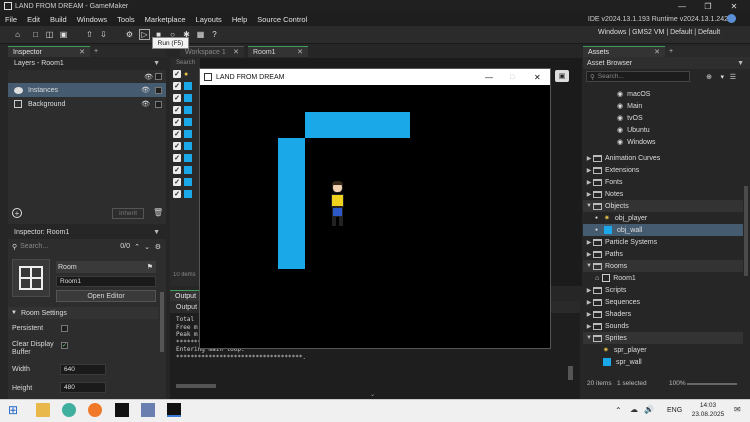  Describe the element at coordinates (663, 94) in the screenshot. I see `platform-item: ◉ macOS` at that location.